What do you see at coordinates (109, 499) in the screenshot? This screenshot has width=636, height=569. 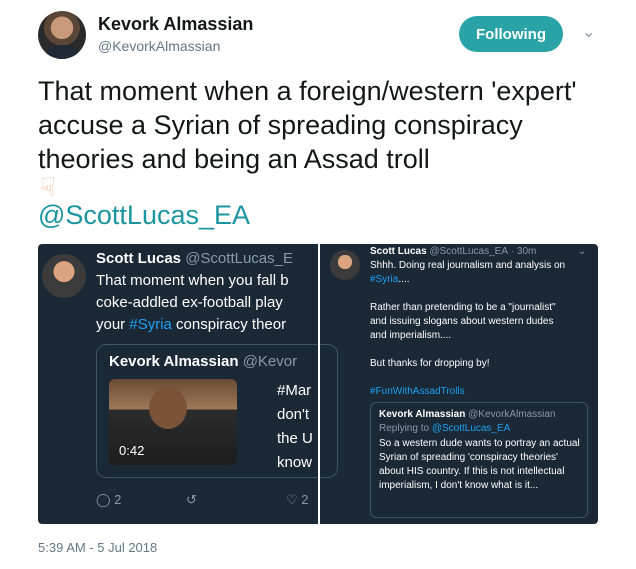 I see `reply-icon: ◯ 2` at bounding box center [109, 499].